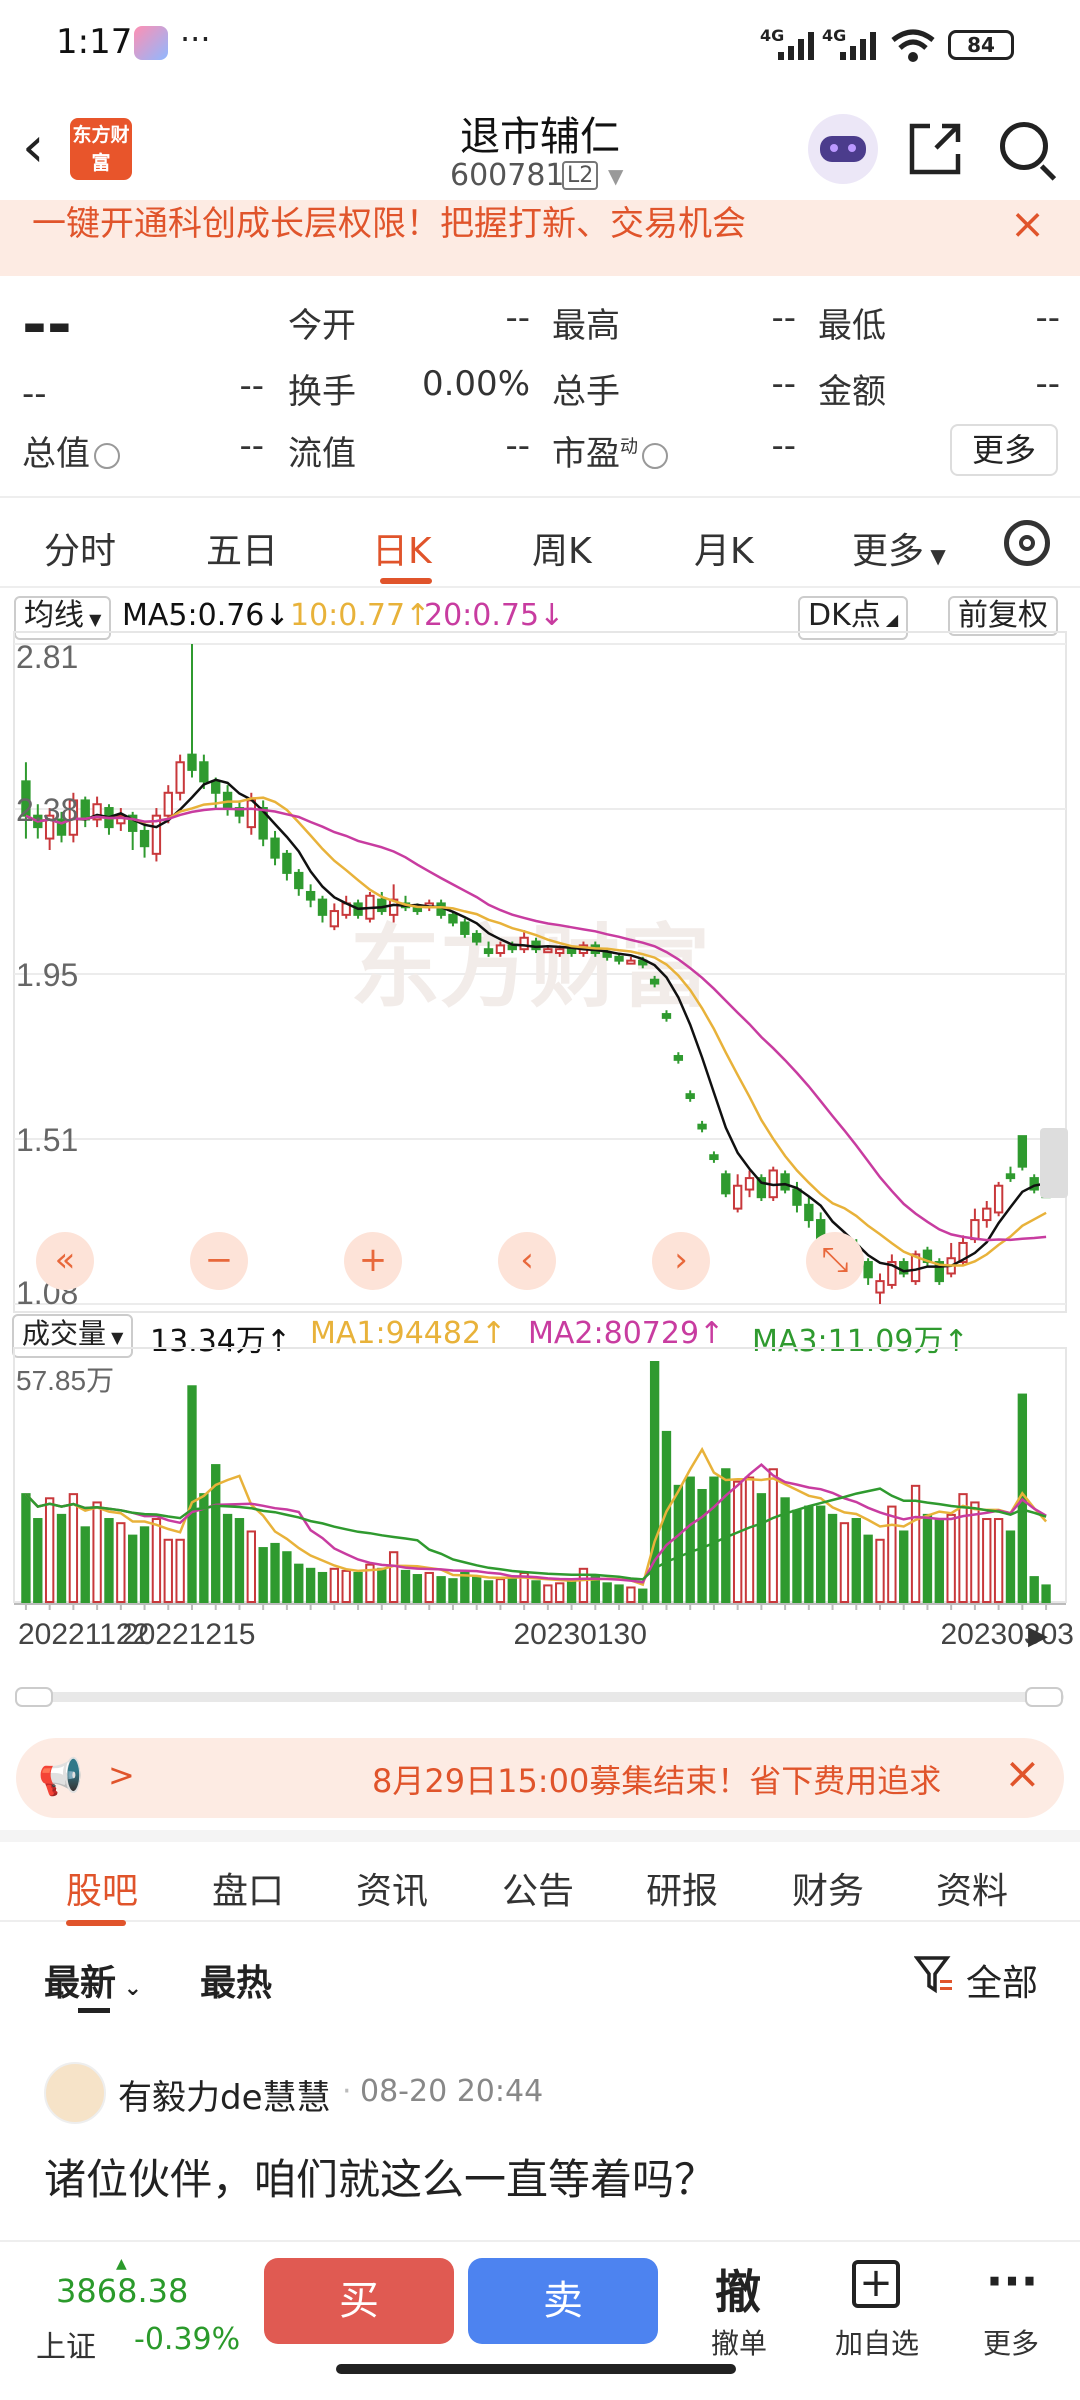  I want to click on sort-underline, so click(94, 2010).